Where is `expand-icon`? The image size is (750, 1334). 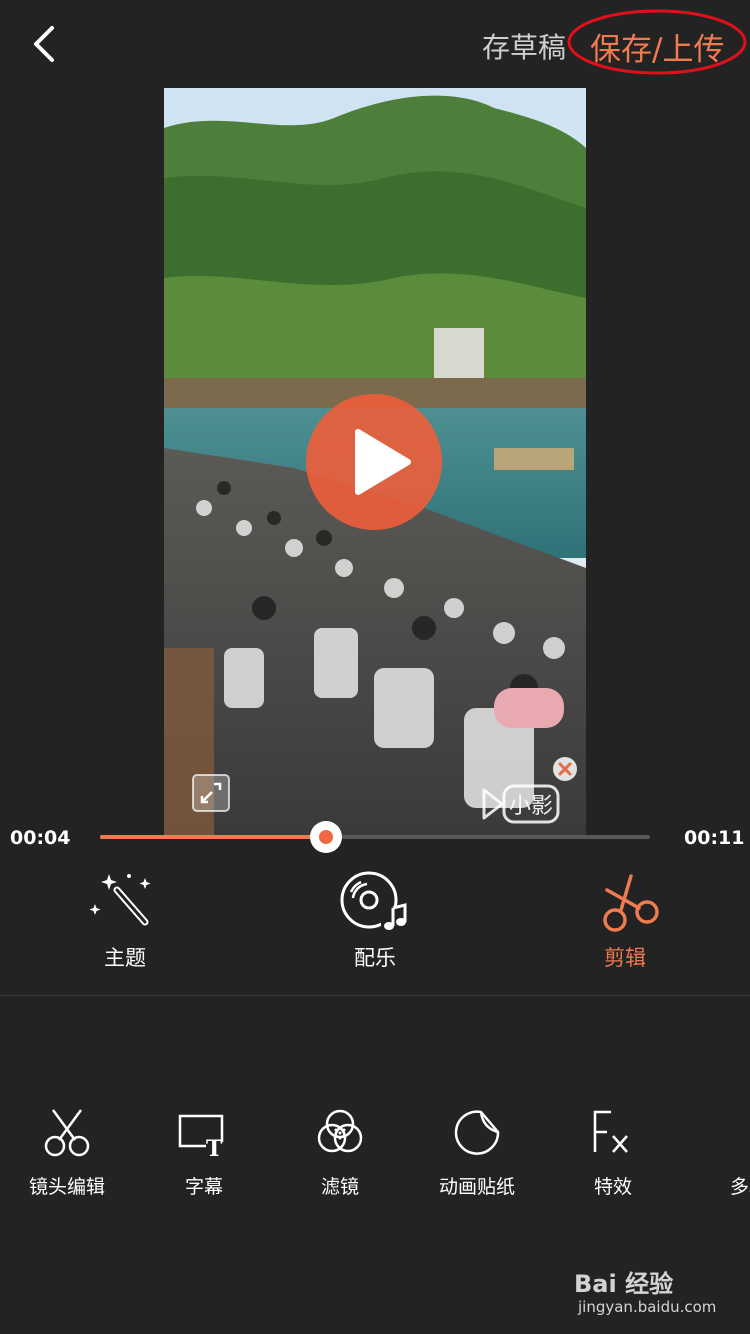
expand-icon is located at coordinates (211, 793).